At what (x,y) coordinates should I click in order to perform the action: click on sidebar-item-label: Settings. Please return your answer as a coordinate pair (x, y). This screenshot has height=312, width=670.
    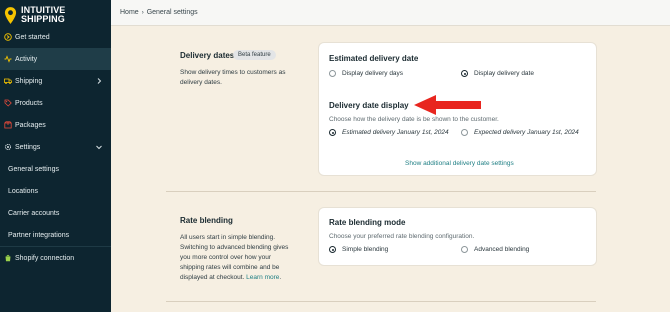
    Looking at the image, I should click on (28, 147).